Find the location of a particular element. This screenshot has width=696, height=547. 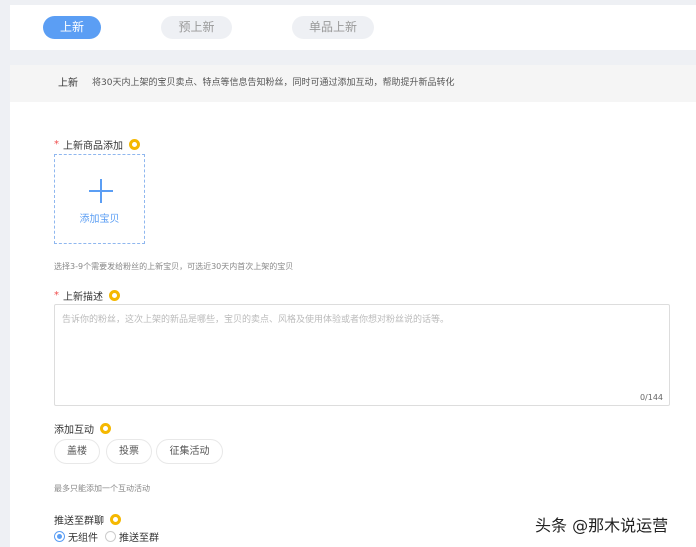

radio-label: 无组件 is located at coordinates (83, 538).